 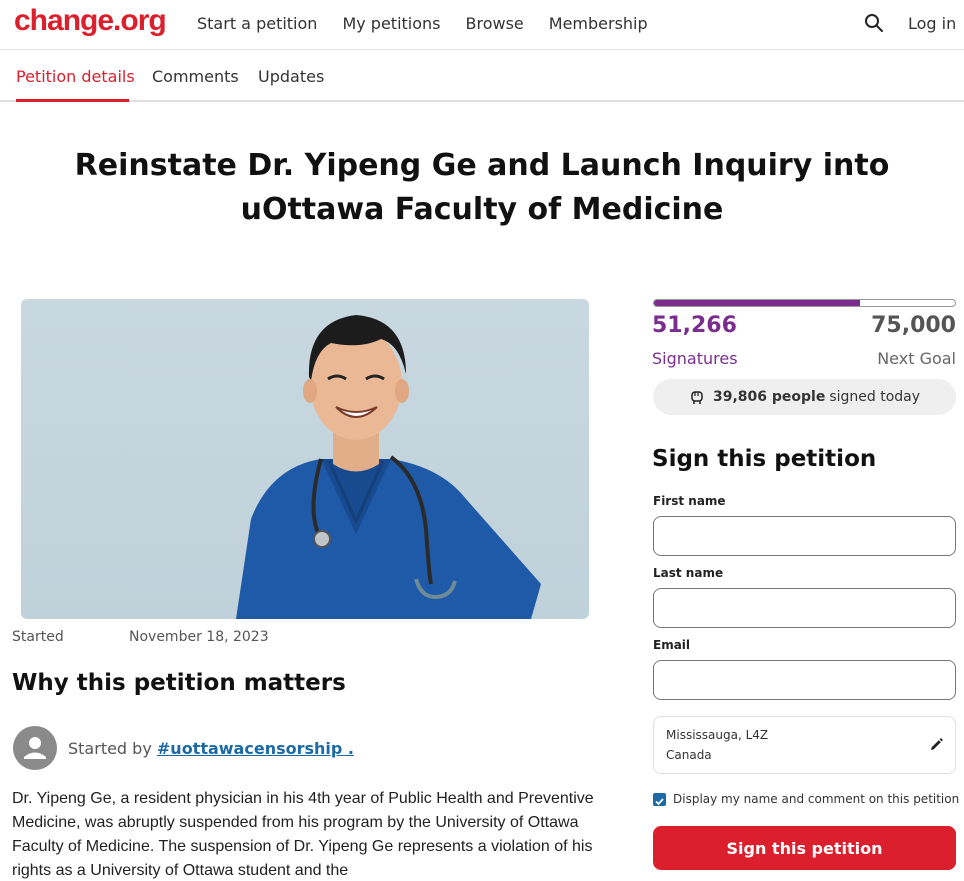 What do you see at coordinates (75, 76) in the screenshot?
I see `tab-petition-details: Petition details` at bounding box center [75, 76].